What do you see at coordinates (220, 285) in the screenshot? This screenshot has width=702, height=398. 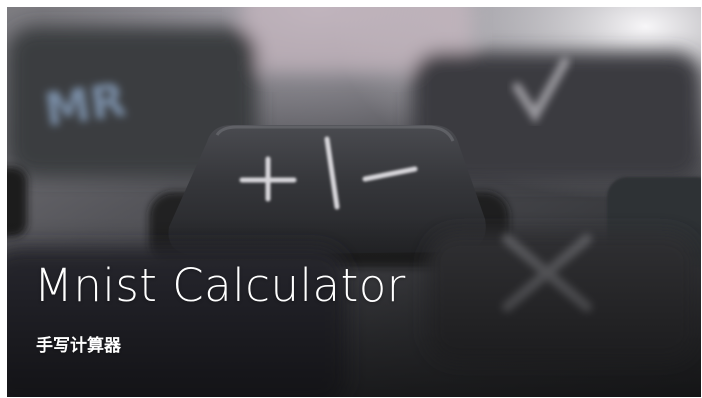 I see `app-title: Mnist Calculator` at bounding box center [220, 285].